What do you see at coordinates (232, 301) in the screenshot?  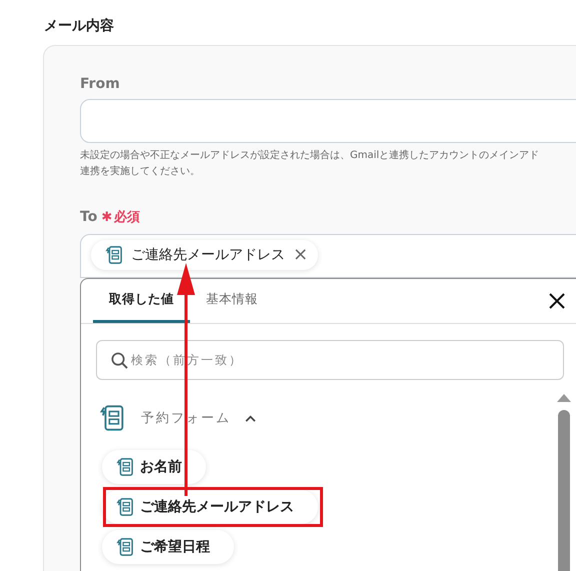 I see `tab: 基本情報` at bounding box center [232, 301].